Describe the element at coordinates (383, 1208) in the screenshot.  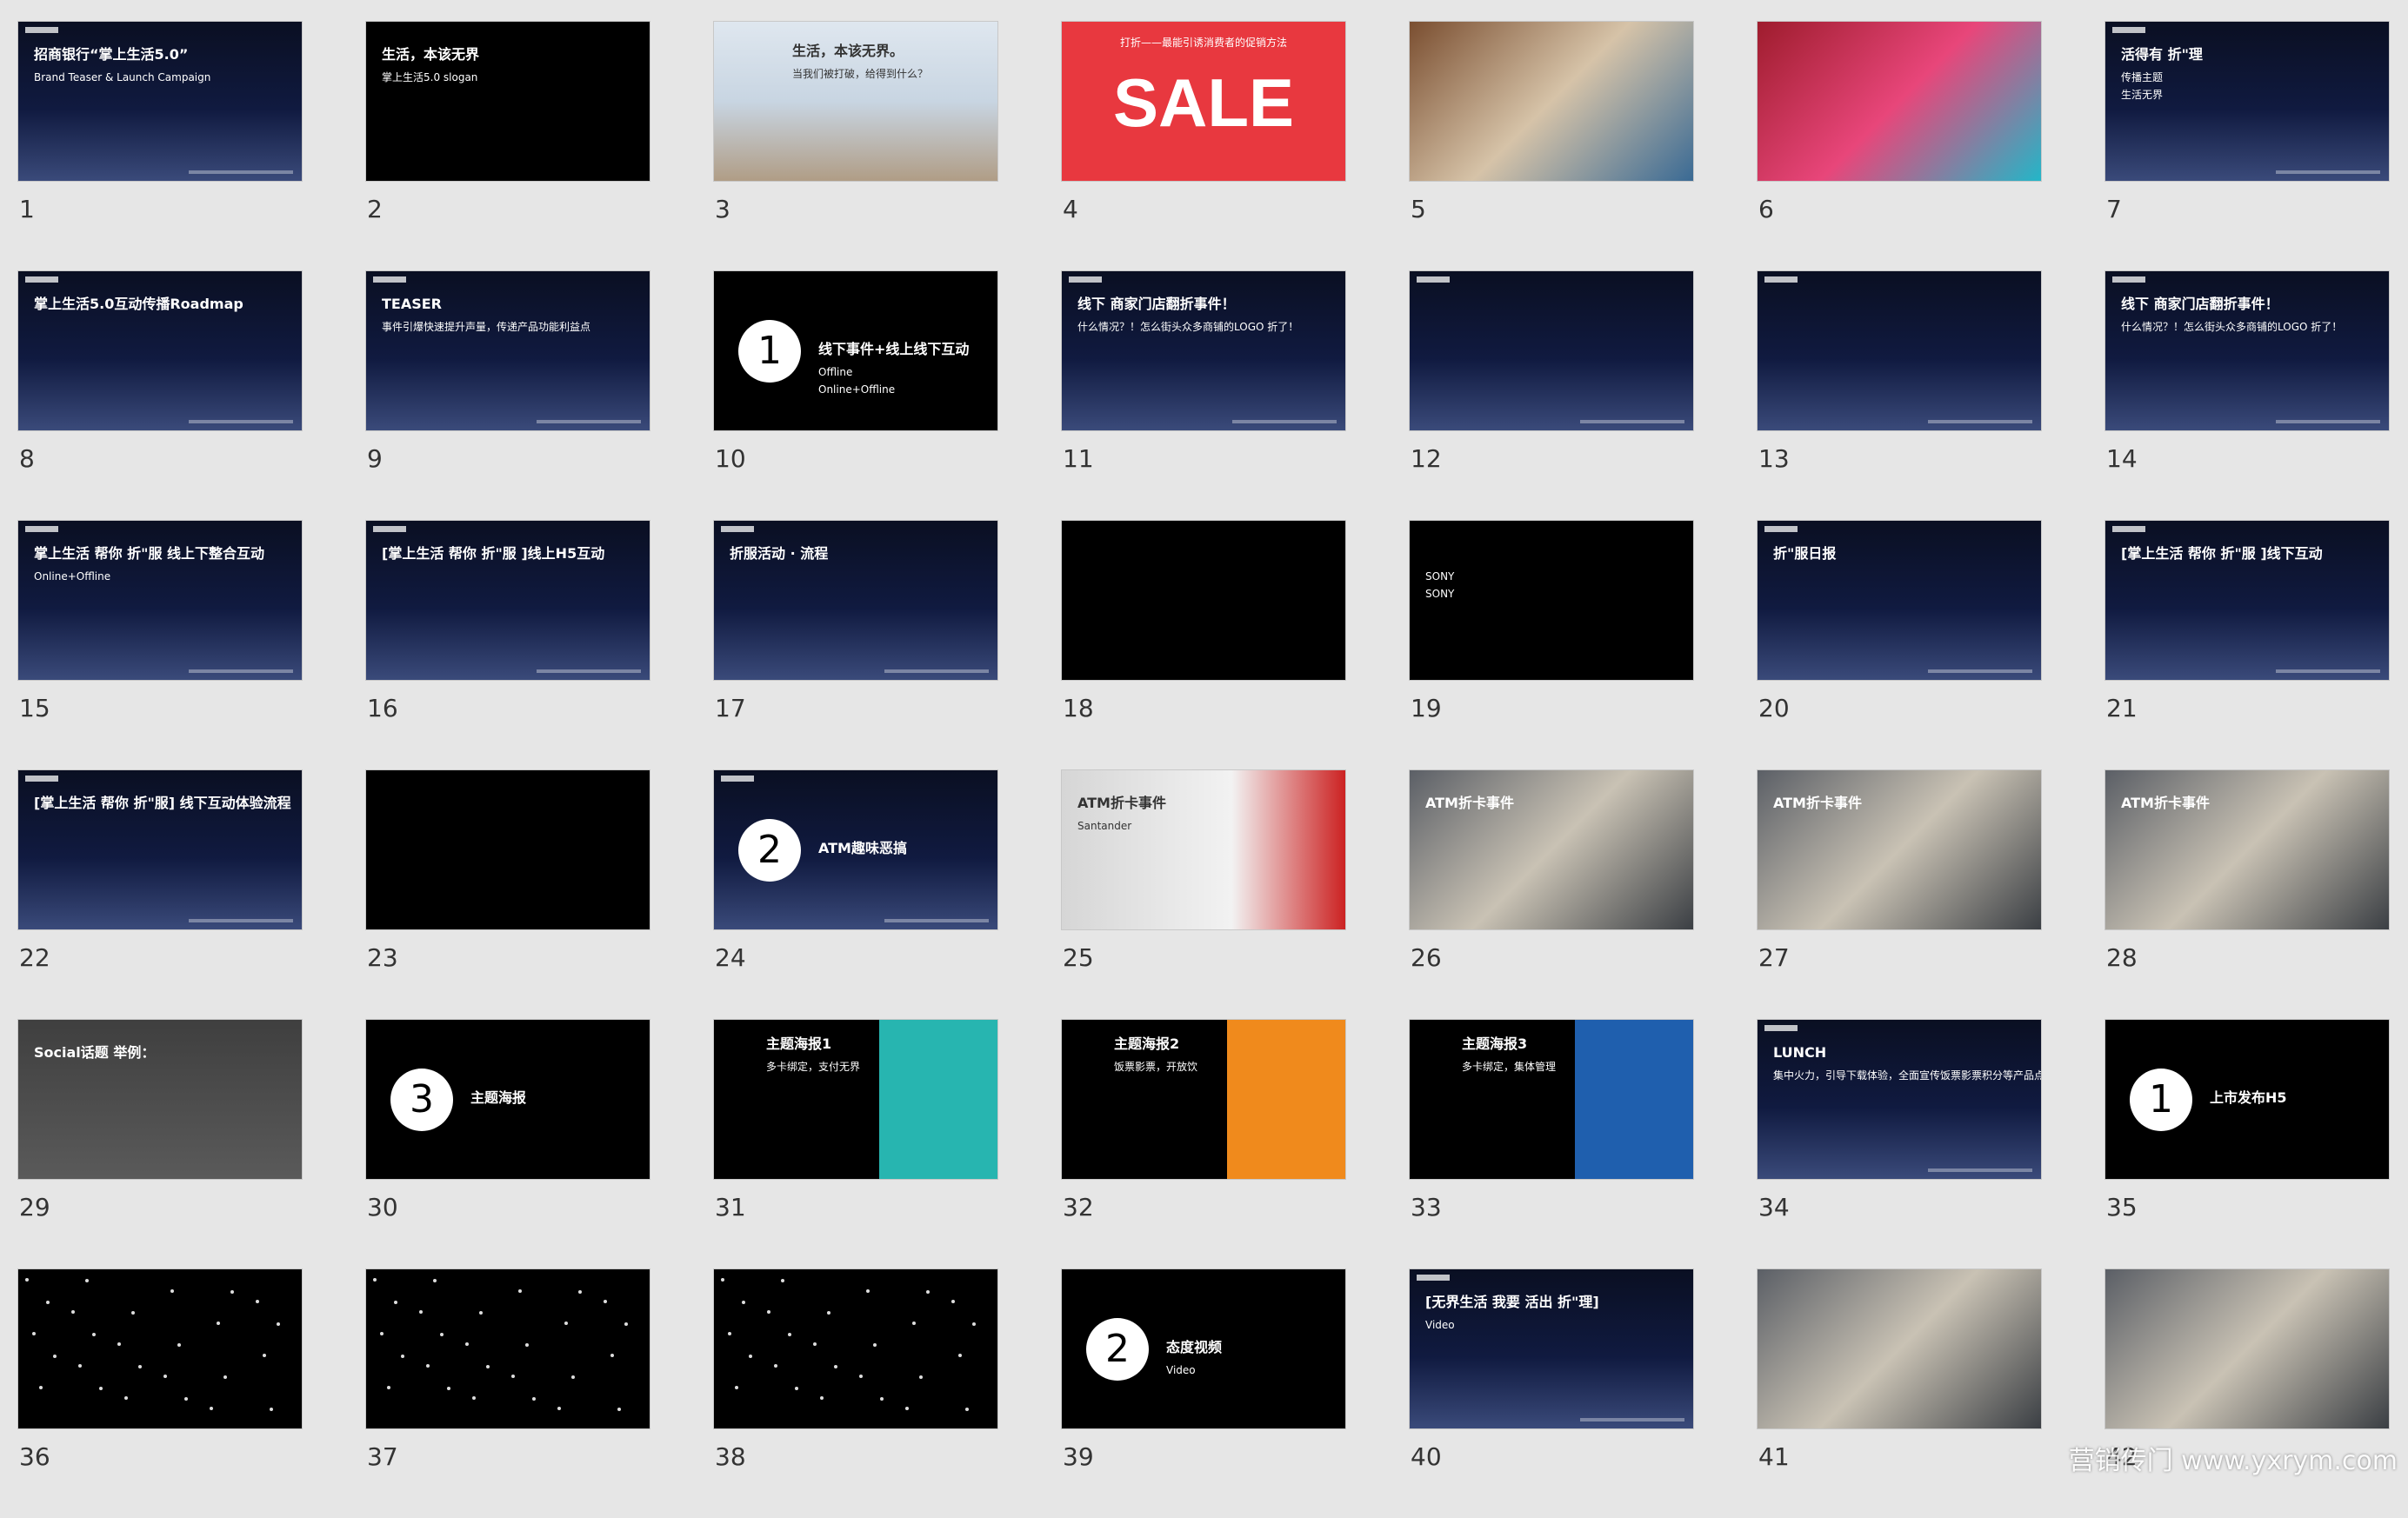
I see `slide-number: 30` at that location.